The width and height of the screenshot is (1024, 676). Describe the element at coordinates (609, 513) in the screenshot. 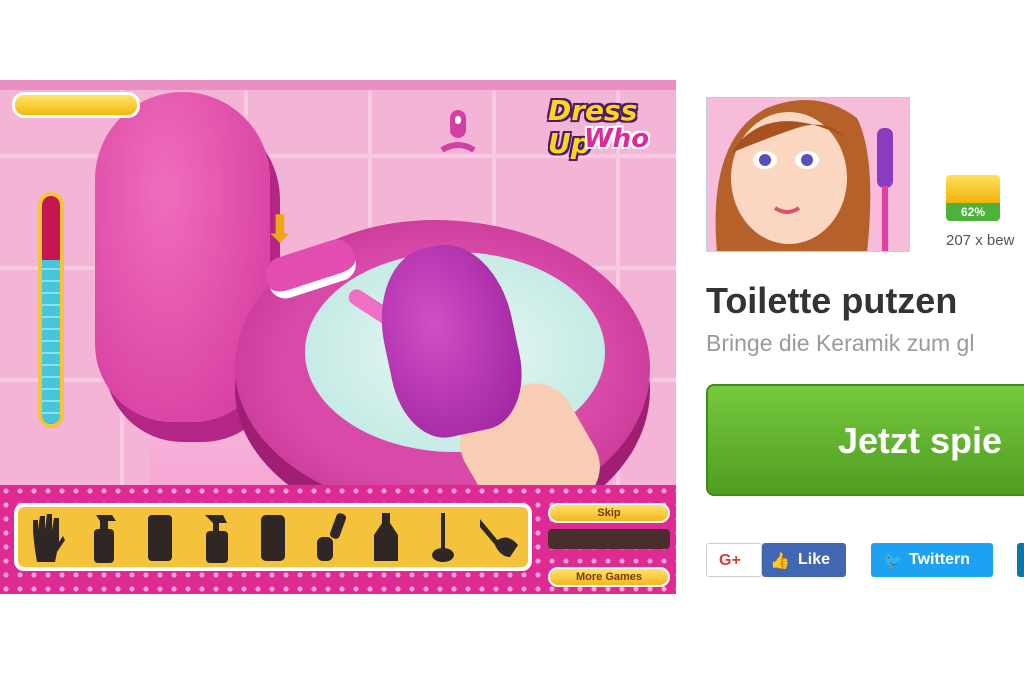

I see `skip-button: Skip` at that location.